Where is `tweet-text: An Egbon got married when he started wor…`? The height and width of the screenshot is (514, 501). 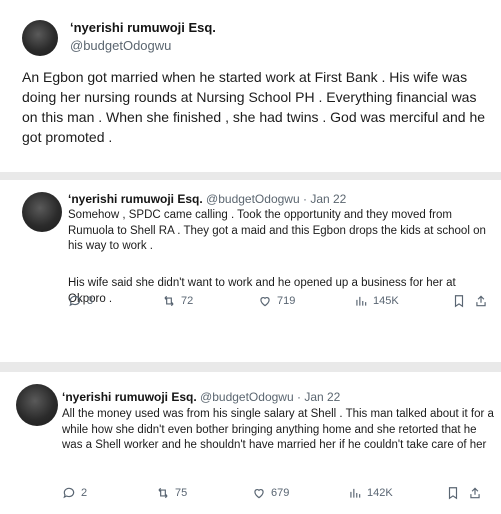
tweet-text: An Egbon got married when he started wor… is located at coordinates (254, 107).